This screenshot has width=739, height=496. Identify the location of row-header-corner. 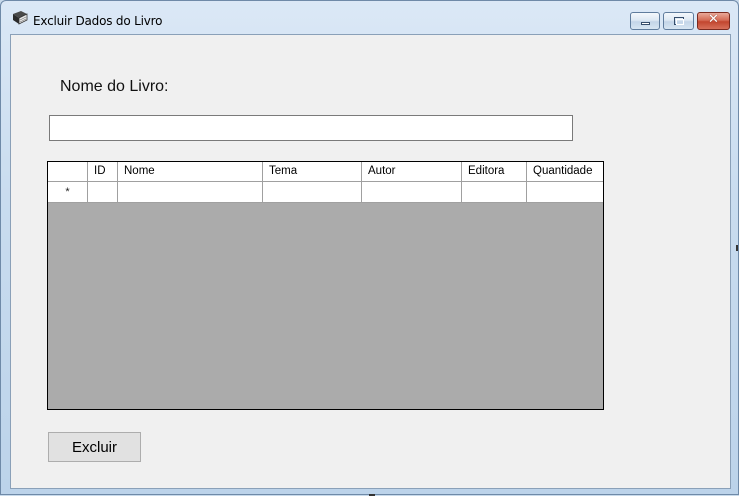
(68, 171).